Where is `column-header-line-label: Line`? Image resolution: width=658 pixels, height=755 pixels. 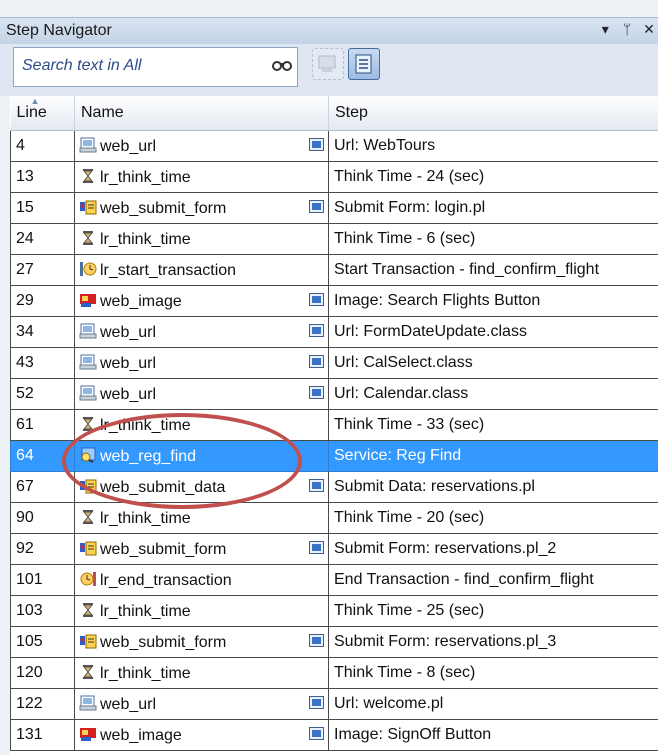 column-header-line-label: Line is located at coordinates (31, 112).